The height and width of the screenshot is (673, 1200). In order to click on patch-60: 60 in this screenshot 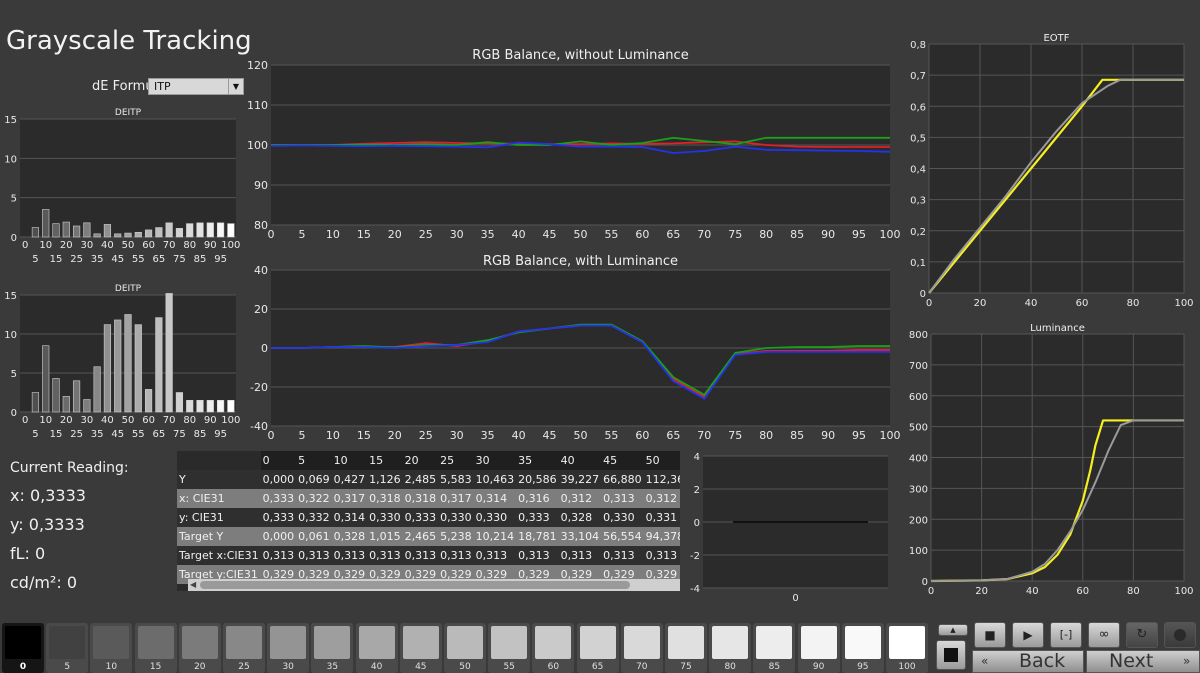, I will do `click(553, 648)`.